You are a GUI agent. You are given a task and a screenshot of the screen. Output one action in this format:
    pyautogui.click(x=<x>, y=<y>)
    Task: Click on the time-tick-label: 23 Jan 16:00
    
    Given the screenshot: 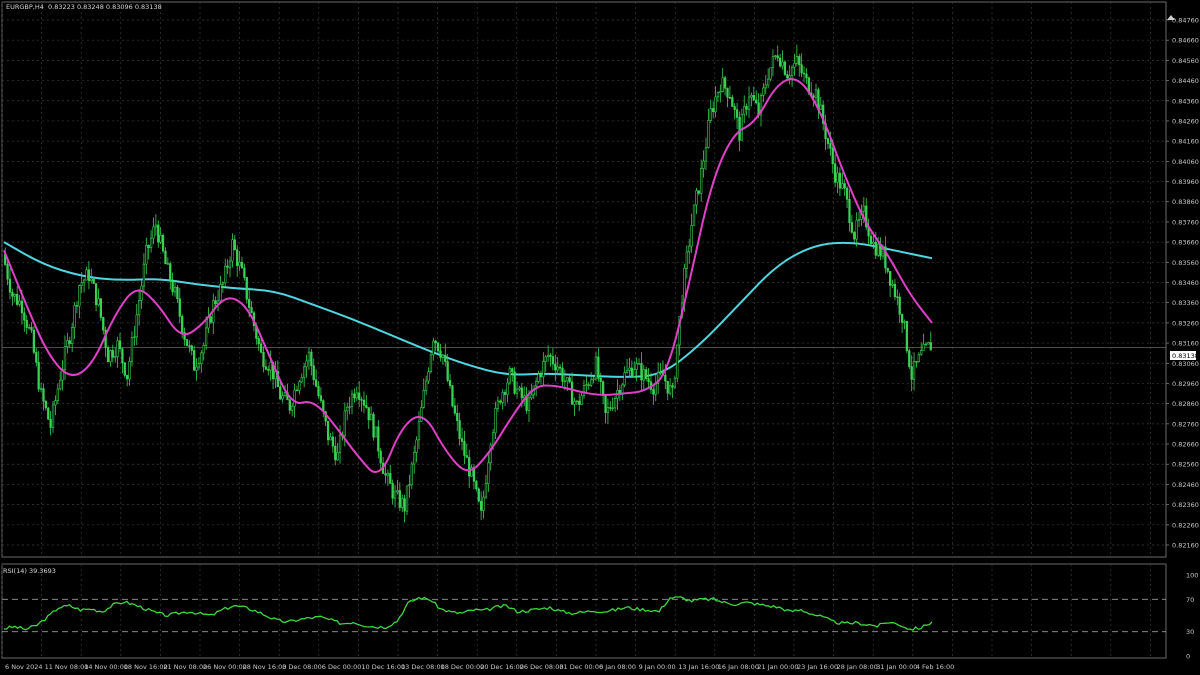 What is the action you would take?
    pyautogui.click(x=817, y=667)
    